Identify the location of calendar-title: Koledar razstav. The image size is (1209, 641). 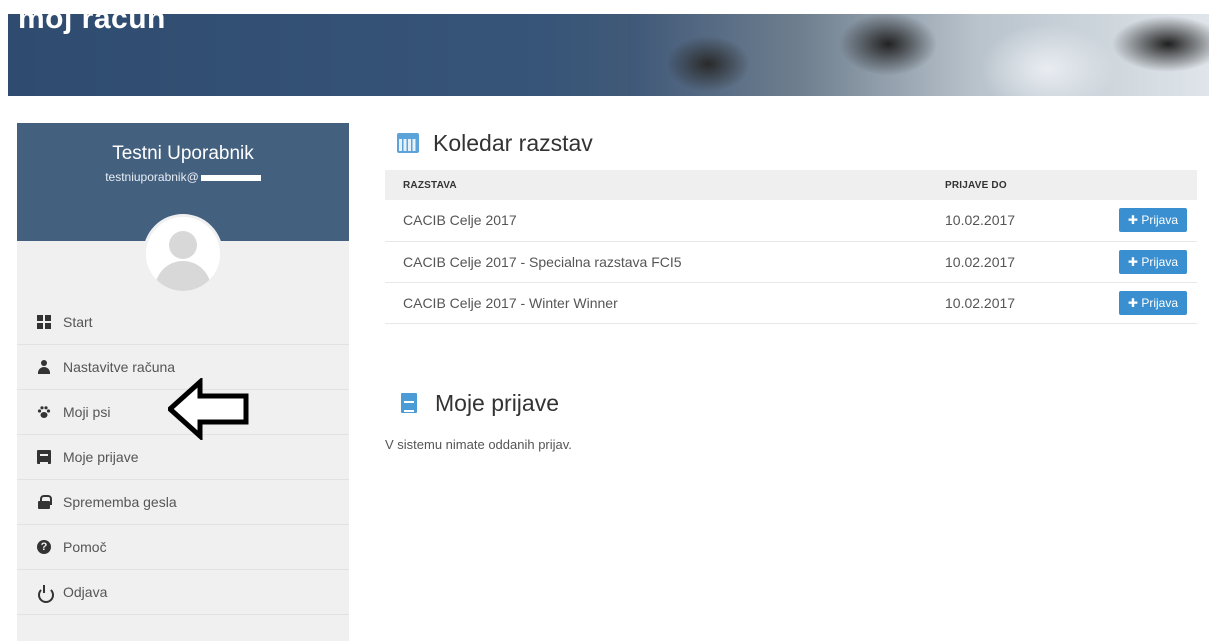
(513, 142).